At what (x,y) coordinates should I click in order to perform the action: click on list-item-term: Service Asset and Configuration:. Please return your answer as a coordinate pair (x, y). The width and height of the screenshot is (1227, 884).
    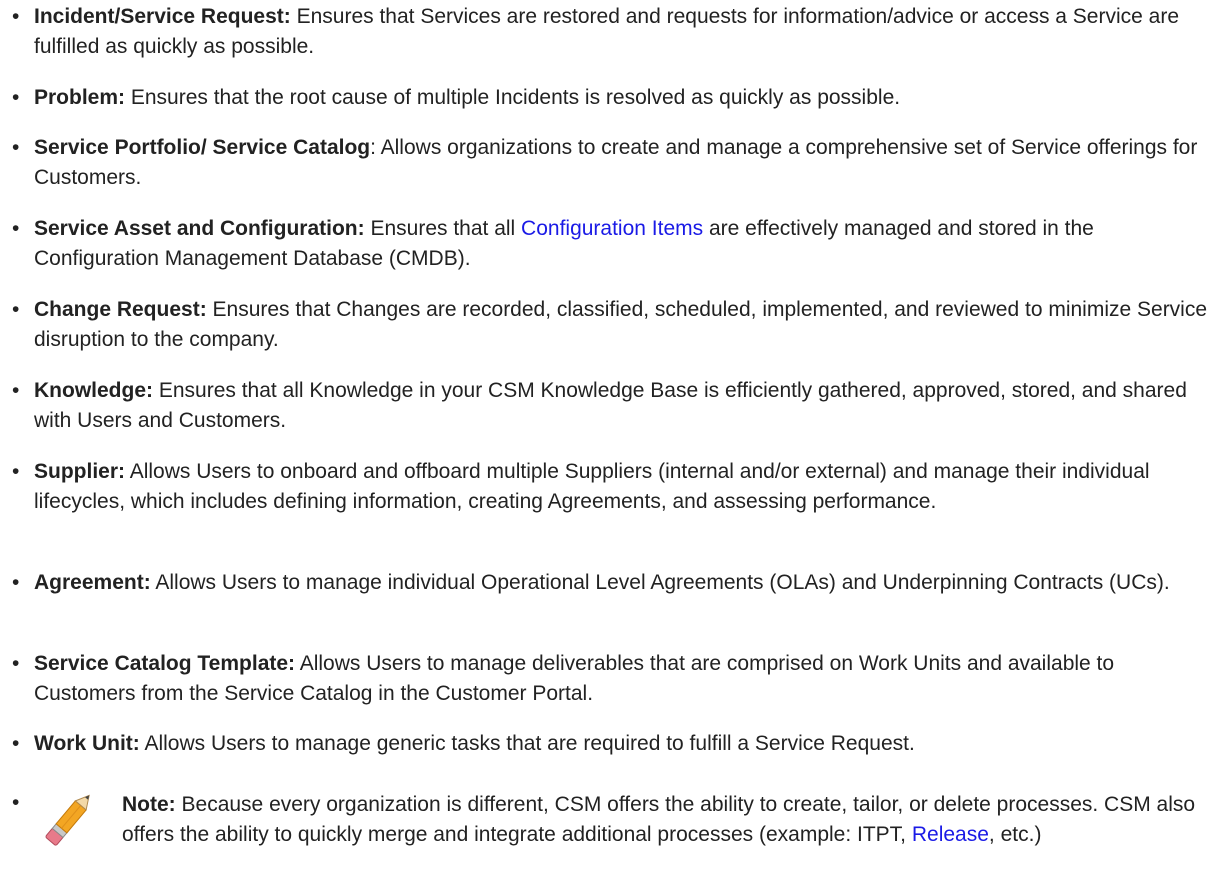
    Looking at the image, I should click on (199, 228).